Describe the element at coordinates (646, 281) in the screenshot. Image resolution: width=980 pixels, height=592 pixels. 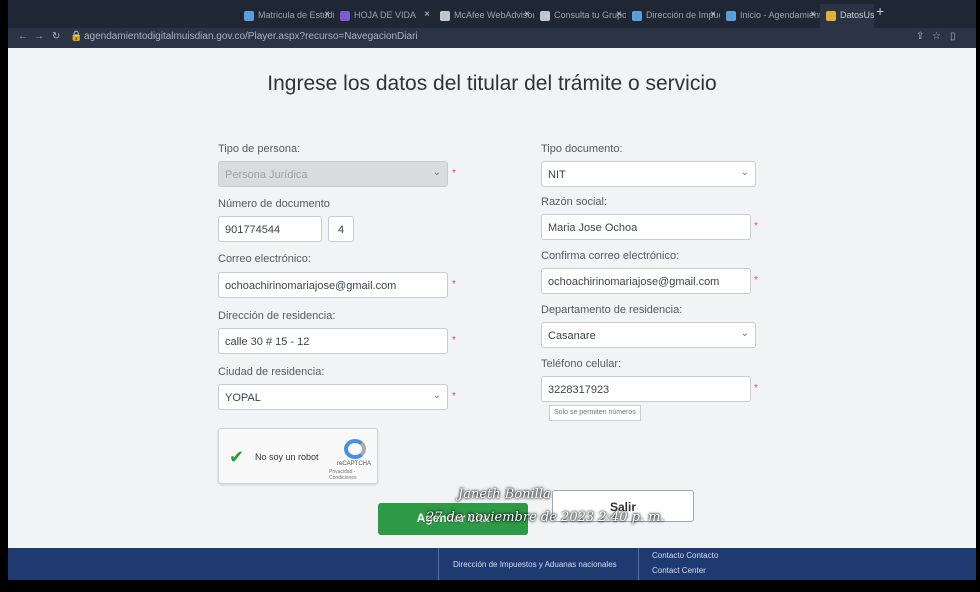
I see `confirma-correo-input: ochoachirinomariajose@gmail.com` at that location.